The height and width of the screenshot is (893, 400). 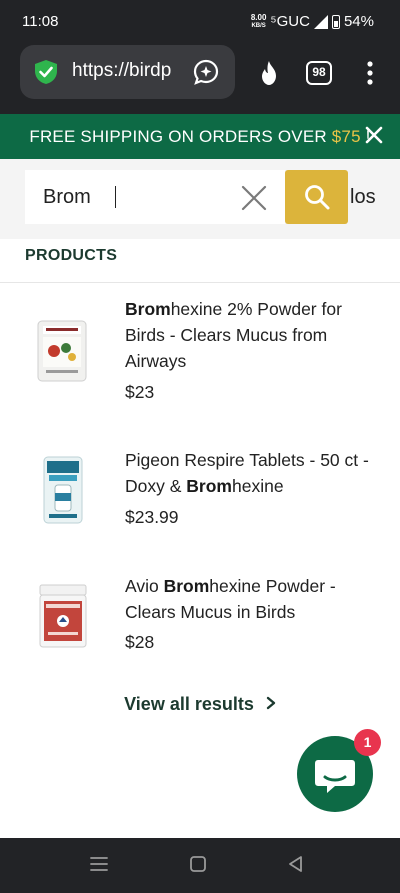 I want to click on recents-icon, so click(x=99, y=864).